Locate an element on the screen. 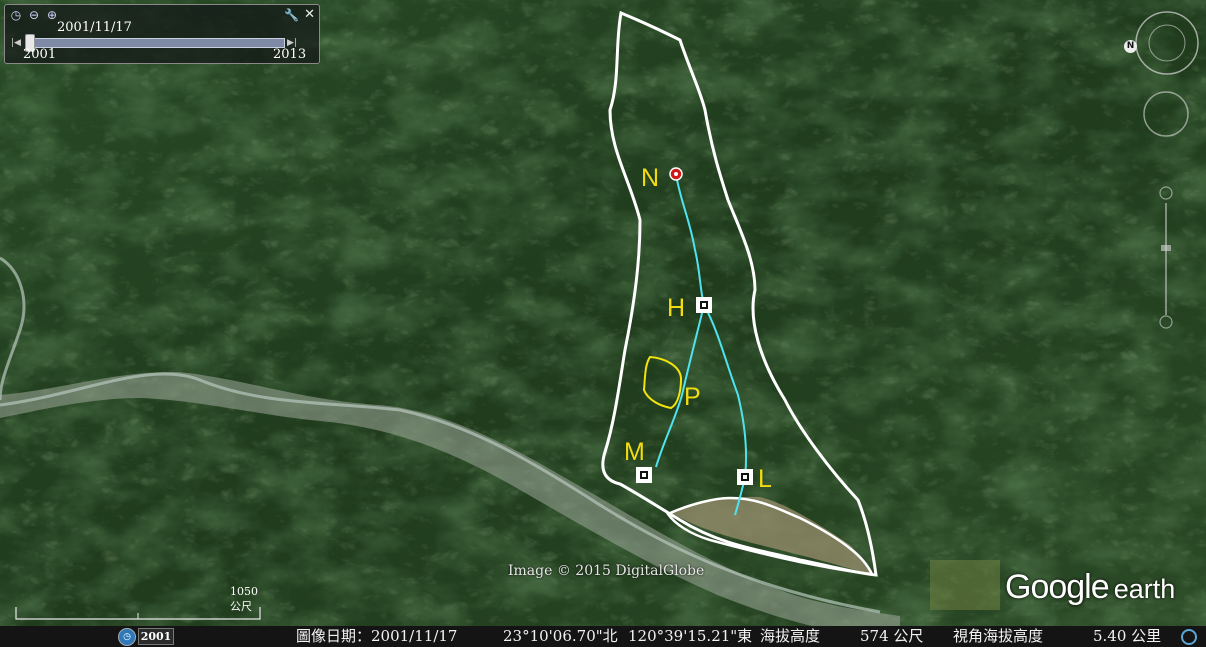 The height and width of the screenshot is (647, 1206). current-date: 2001/11/17 is located at coordinates (94, 27).